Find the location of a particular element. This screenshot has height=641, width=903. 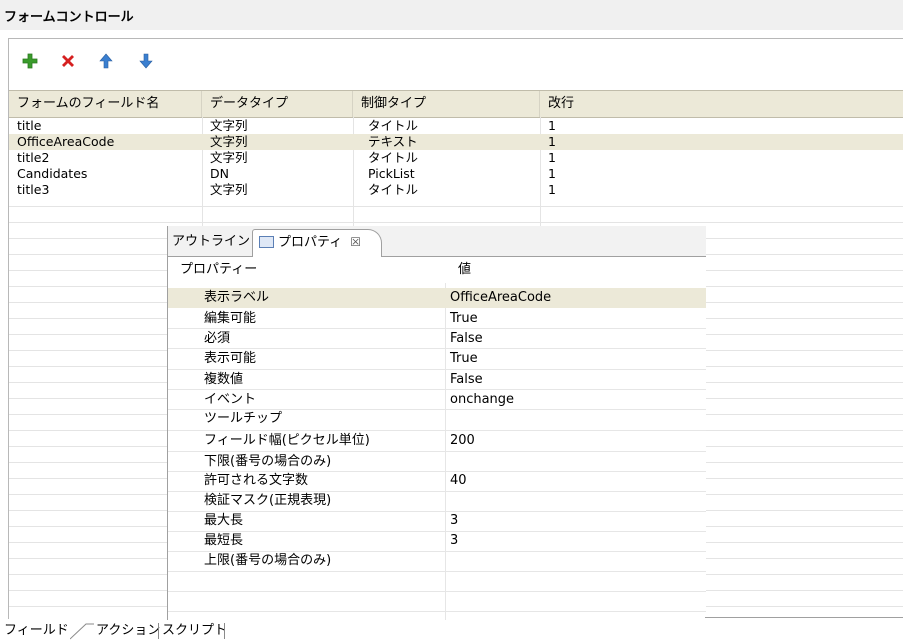

window-title: フォームコントロール is located at coordinates (69, 17).